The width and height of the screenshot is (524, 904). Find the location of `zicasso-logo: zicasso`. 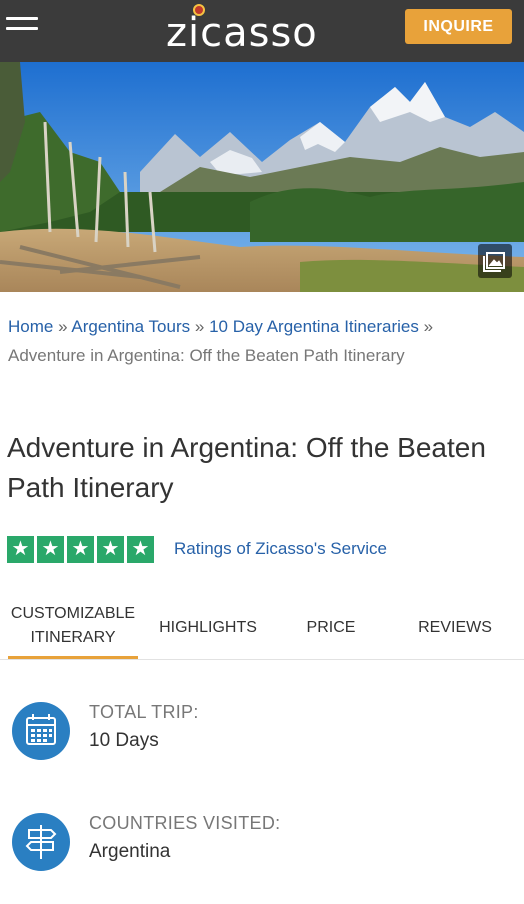

zicasso-logo: zicasso is located at coordinates (261, 31).